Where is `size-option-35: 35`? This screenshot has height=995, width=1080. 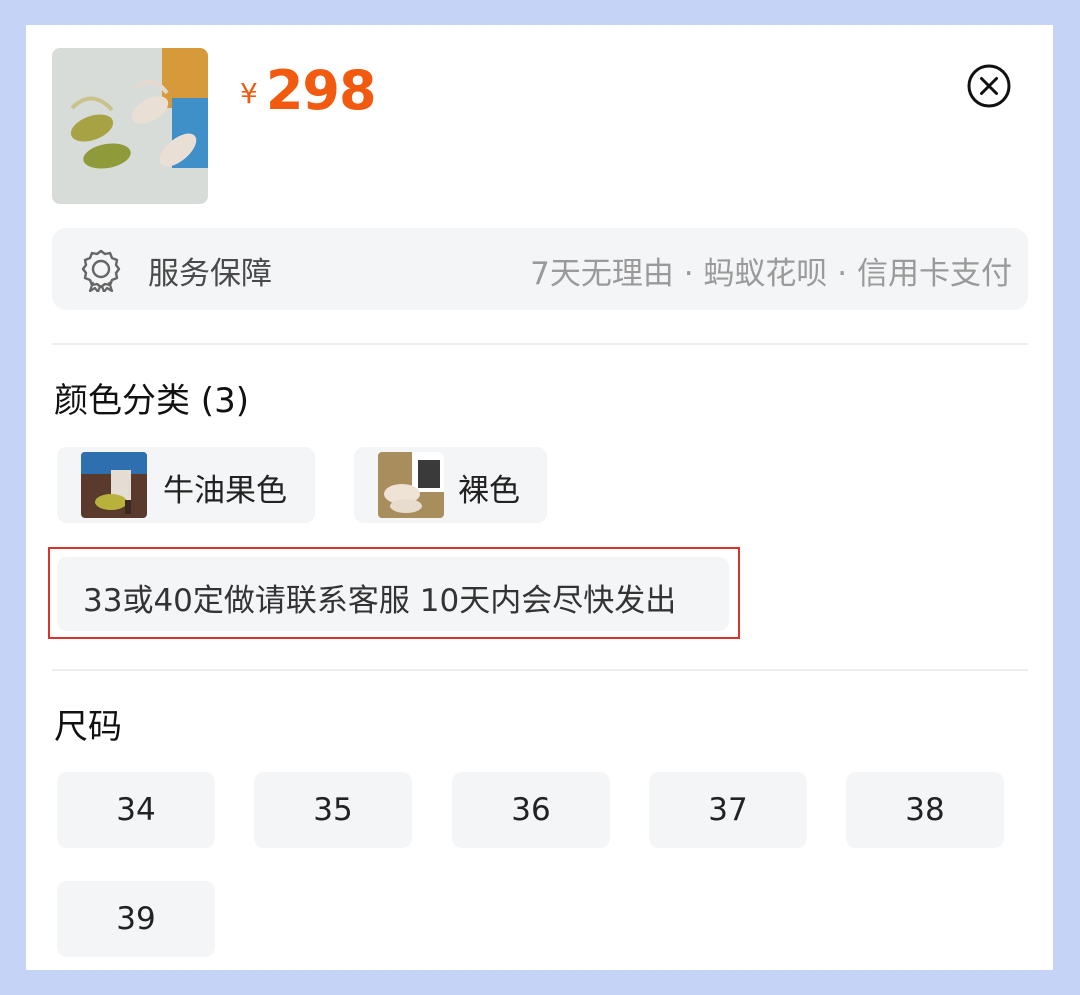 size-option-35: 35 is located at coordinates (333, 810).